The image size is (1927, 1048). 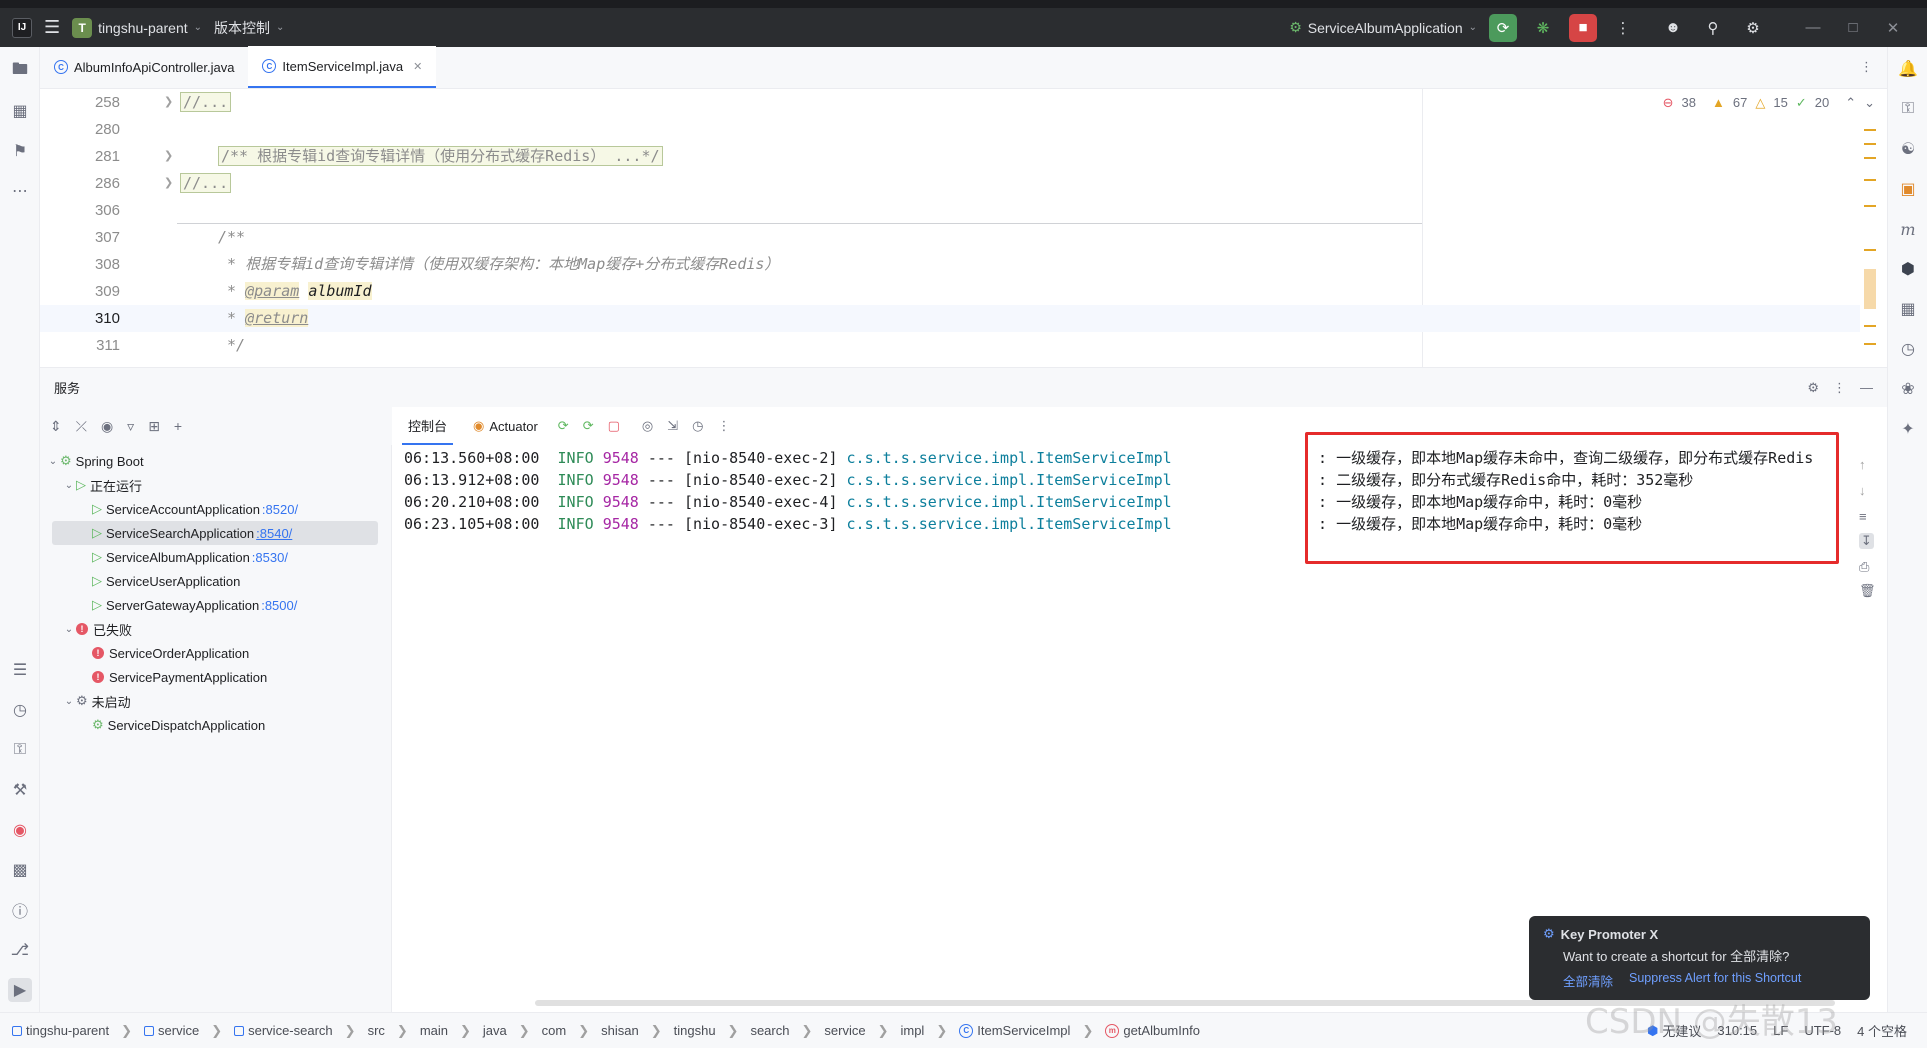 I want to click on filter-icon: ▿, so click(x=130, y=426).